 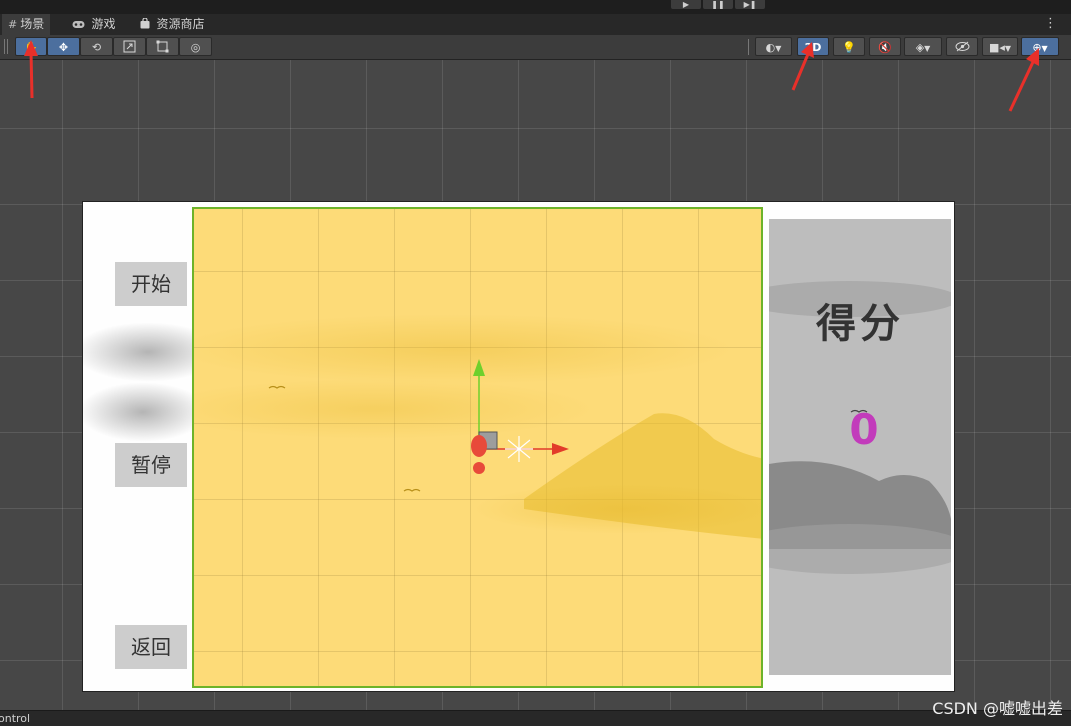 I want to click on start-button: 开始, so click(x=151, y=284).